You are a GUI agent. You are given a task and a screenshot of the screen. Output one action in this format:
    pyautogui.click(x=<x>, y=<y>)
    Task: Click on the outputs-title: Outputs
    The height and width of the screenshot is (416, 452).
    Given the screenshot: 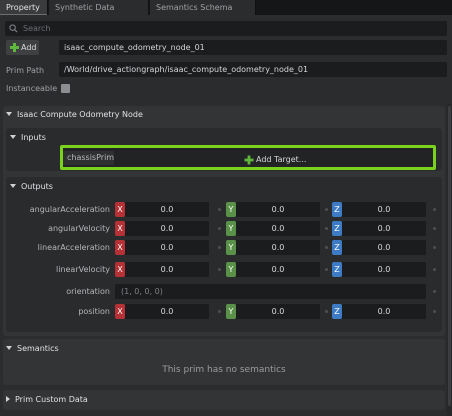 What is the action you would take?
    pyautogui.click(x=37, y=186)
    